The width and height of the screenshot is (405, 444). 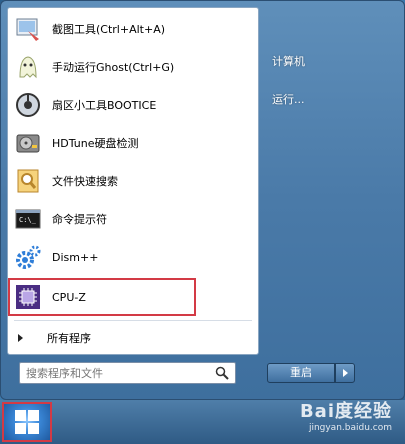 I want to click on search-input, so click(x=116, y=373).